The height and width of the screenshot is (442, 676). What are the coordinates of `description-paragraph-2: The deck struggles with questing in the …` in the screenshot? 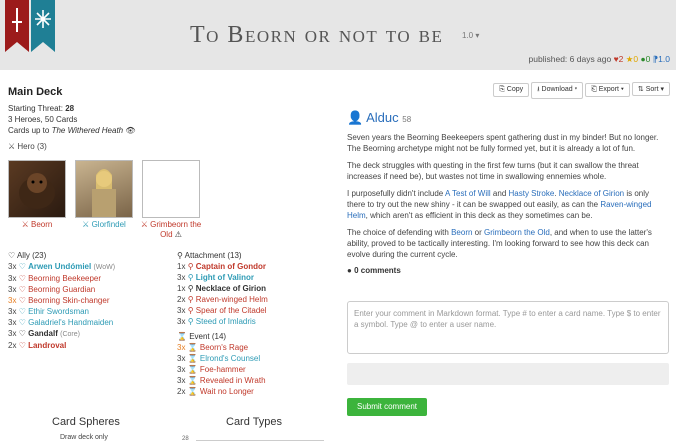 It's located at (493, 171).